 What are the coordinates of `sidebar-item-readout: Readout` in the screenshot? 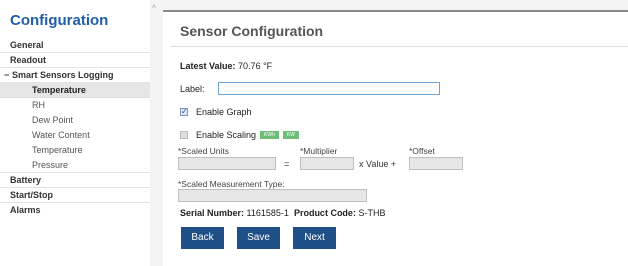 It's located at (75, 60).